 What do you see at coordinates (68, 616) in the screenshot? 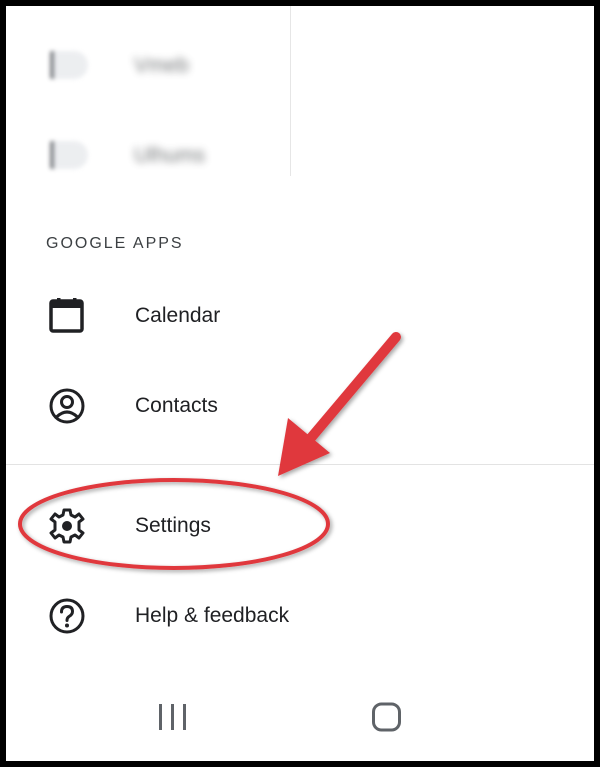
I see `help-icon` at bounding box center [68, 616].